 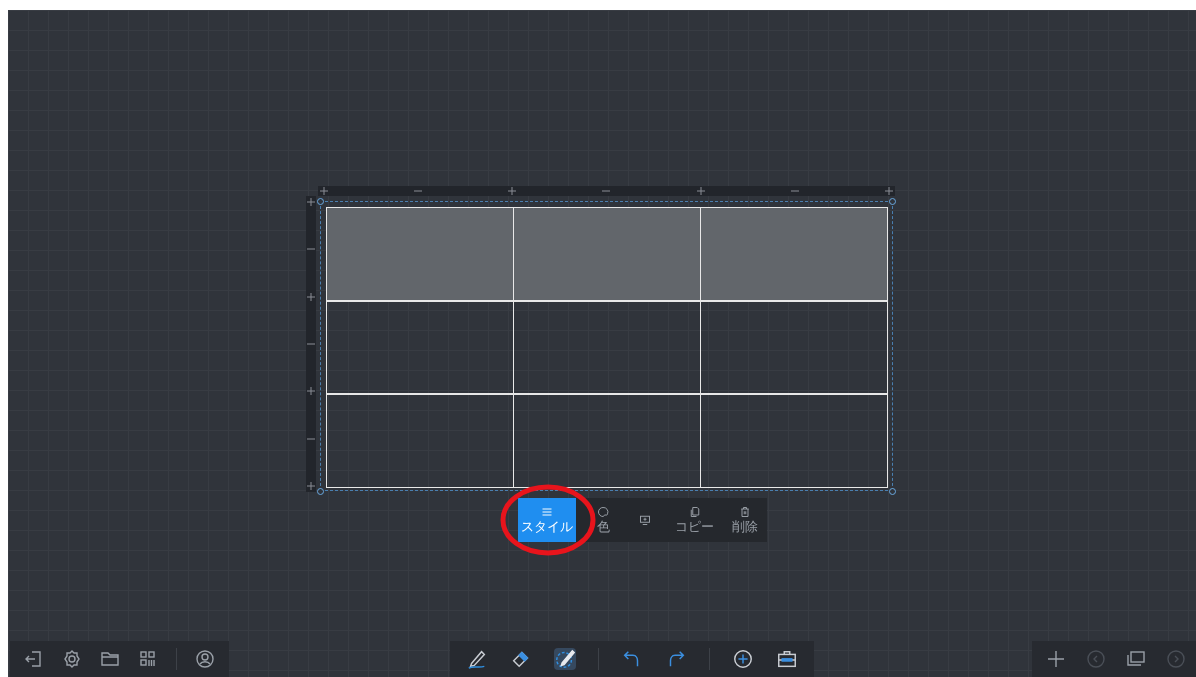 What do you see at coordinates (694, 512) in the screenshot?
I see `copy-icon` at bounding box center [694, 512].